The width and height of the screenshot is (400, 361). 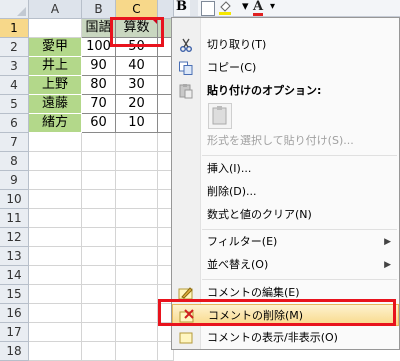 I want to click on cell-student-name: 上野, so click(x=55, y=85).